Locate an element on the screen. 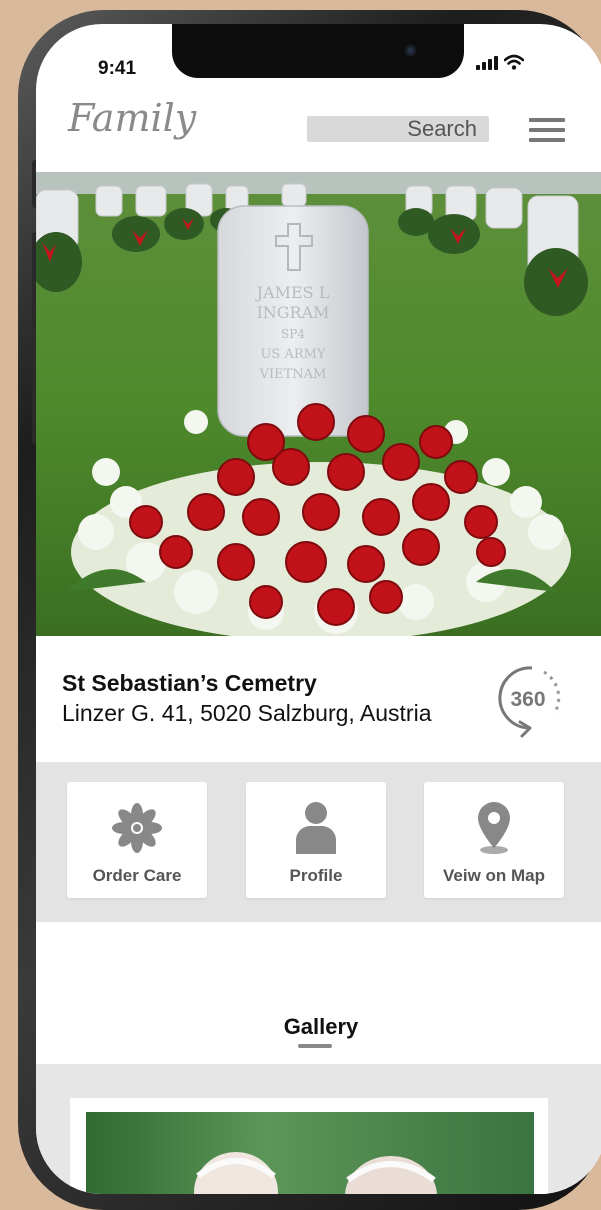  cemetery-name: St Sebastian’s Cemetry is located at coordinates (189, 683).